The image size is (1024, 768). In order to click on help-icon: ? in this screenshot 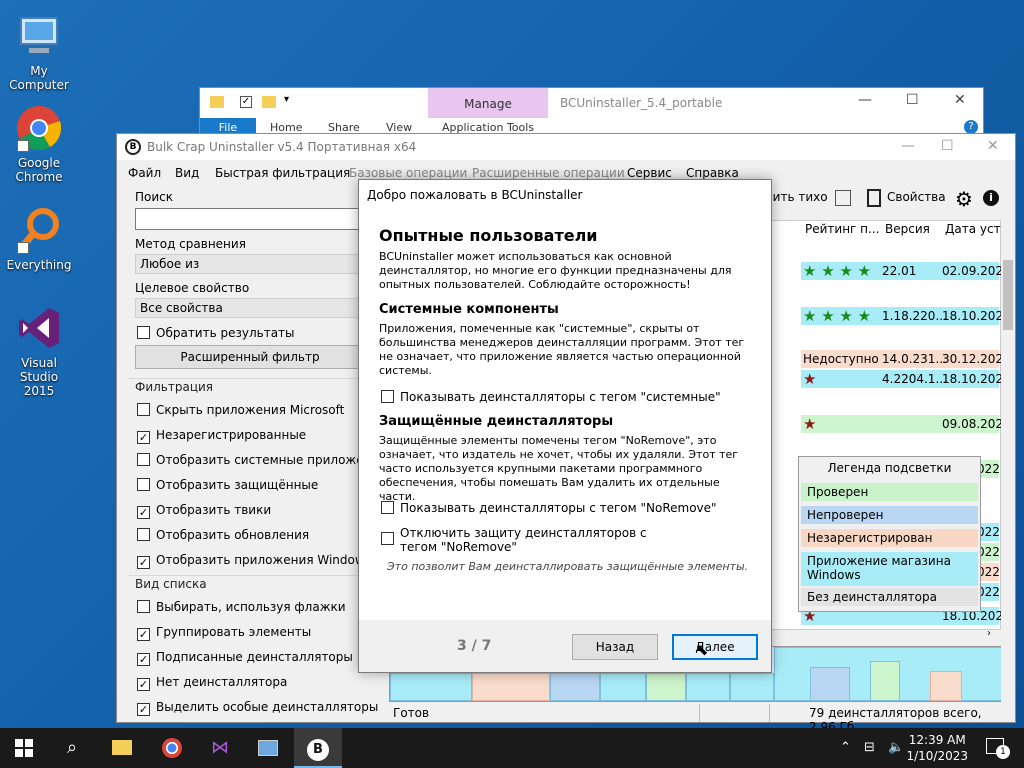, I will do `click(971, 127)`.